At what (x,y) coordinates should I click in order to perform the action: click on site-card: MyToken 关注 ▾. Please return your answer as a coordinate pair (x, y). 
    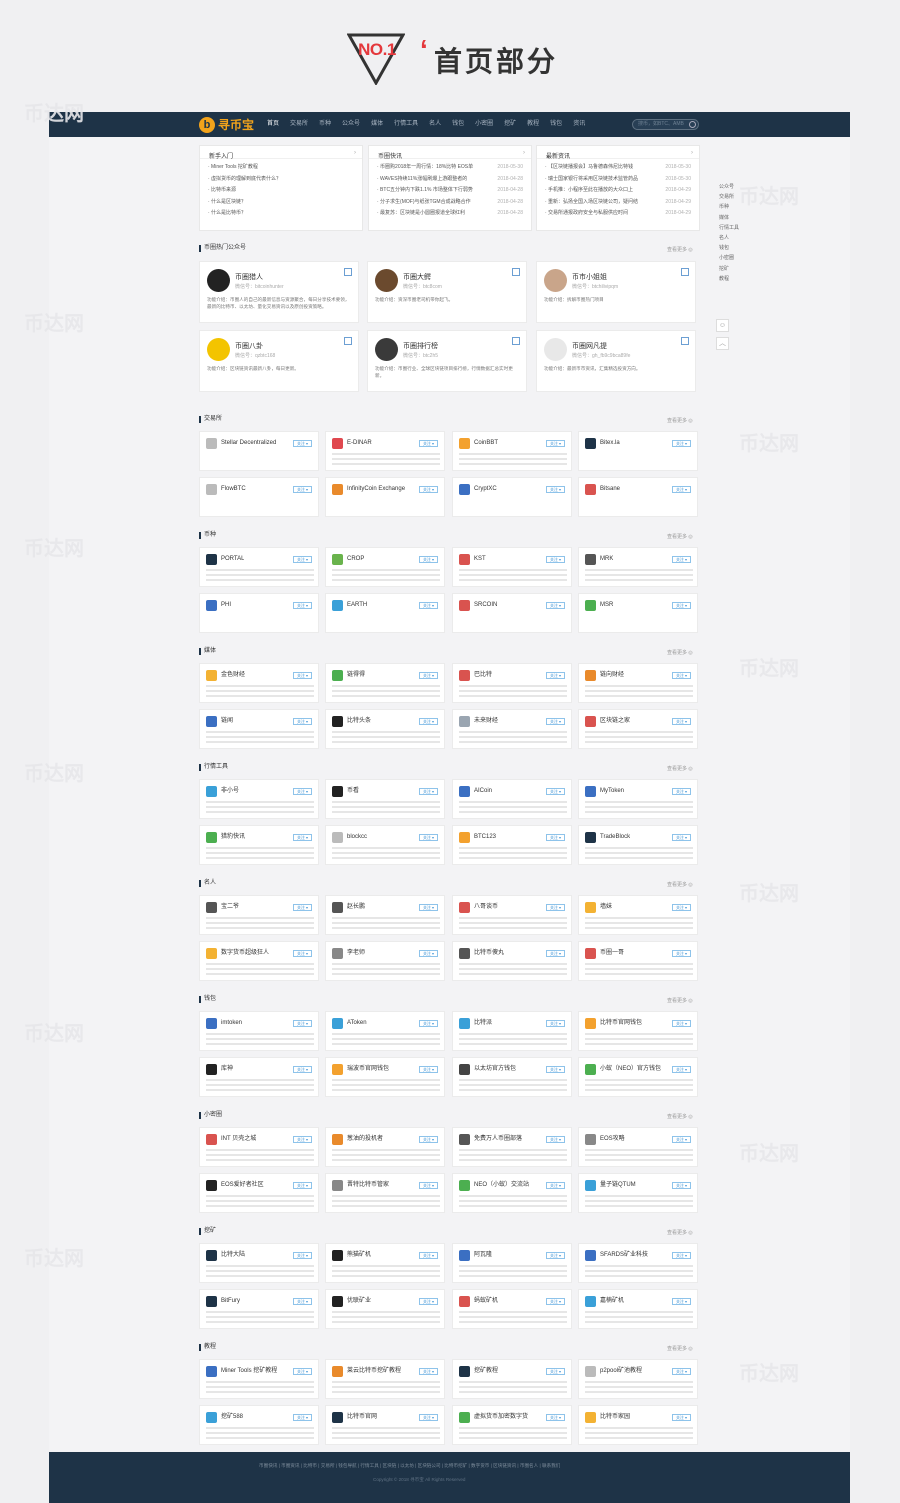
    Looking at the image, I should click on (638, 799).